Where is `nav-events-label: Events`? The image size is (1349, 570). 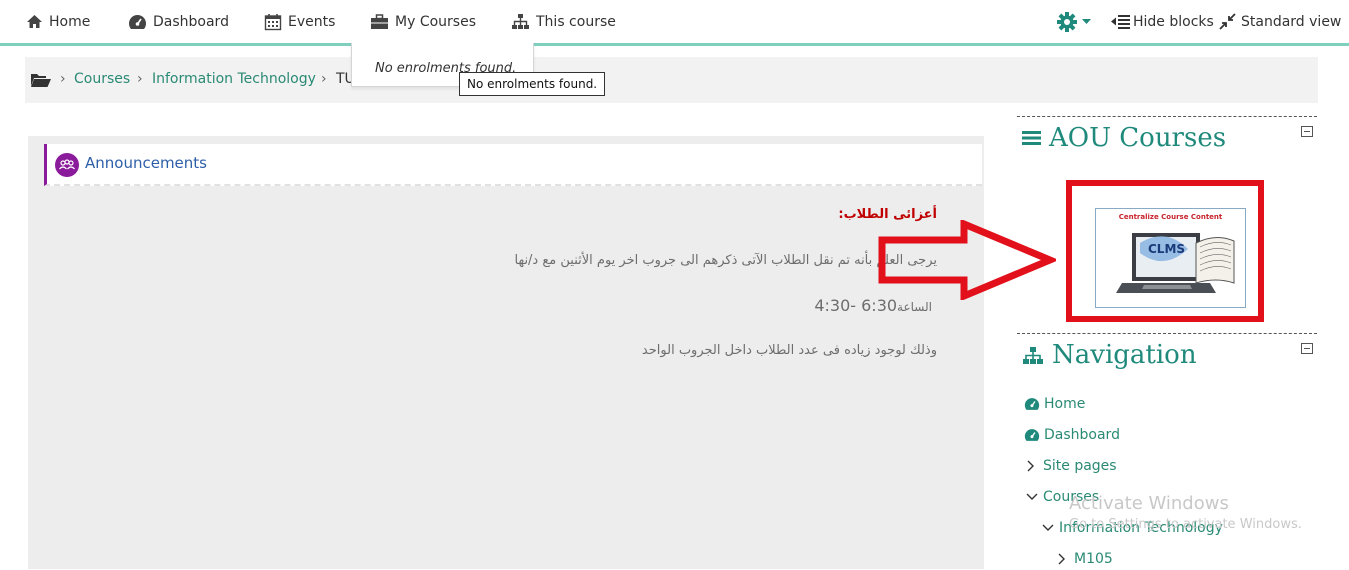
nav-events-label: Events is located at coordinates (312, 21).